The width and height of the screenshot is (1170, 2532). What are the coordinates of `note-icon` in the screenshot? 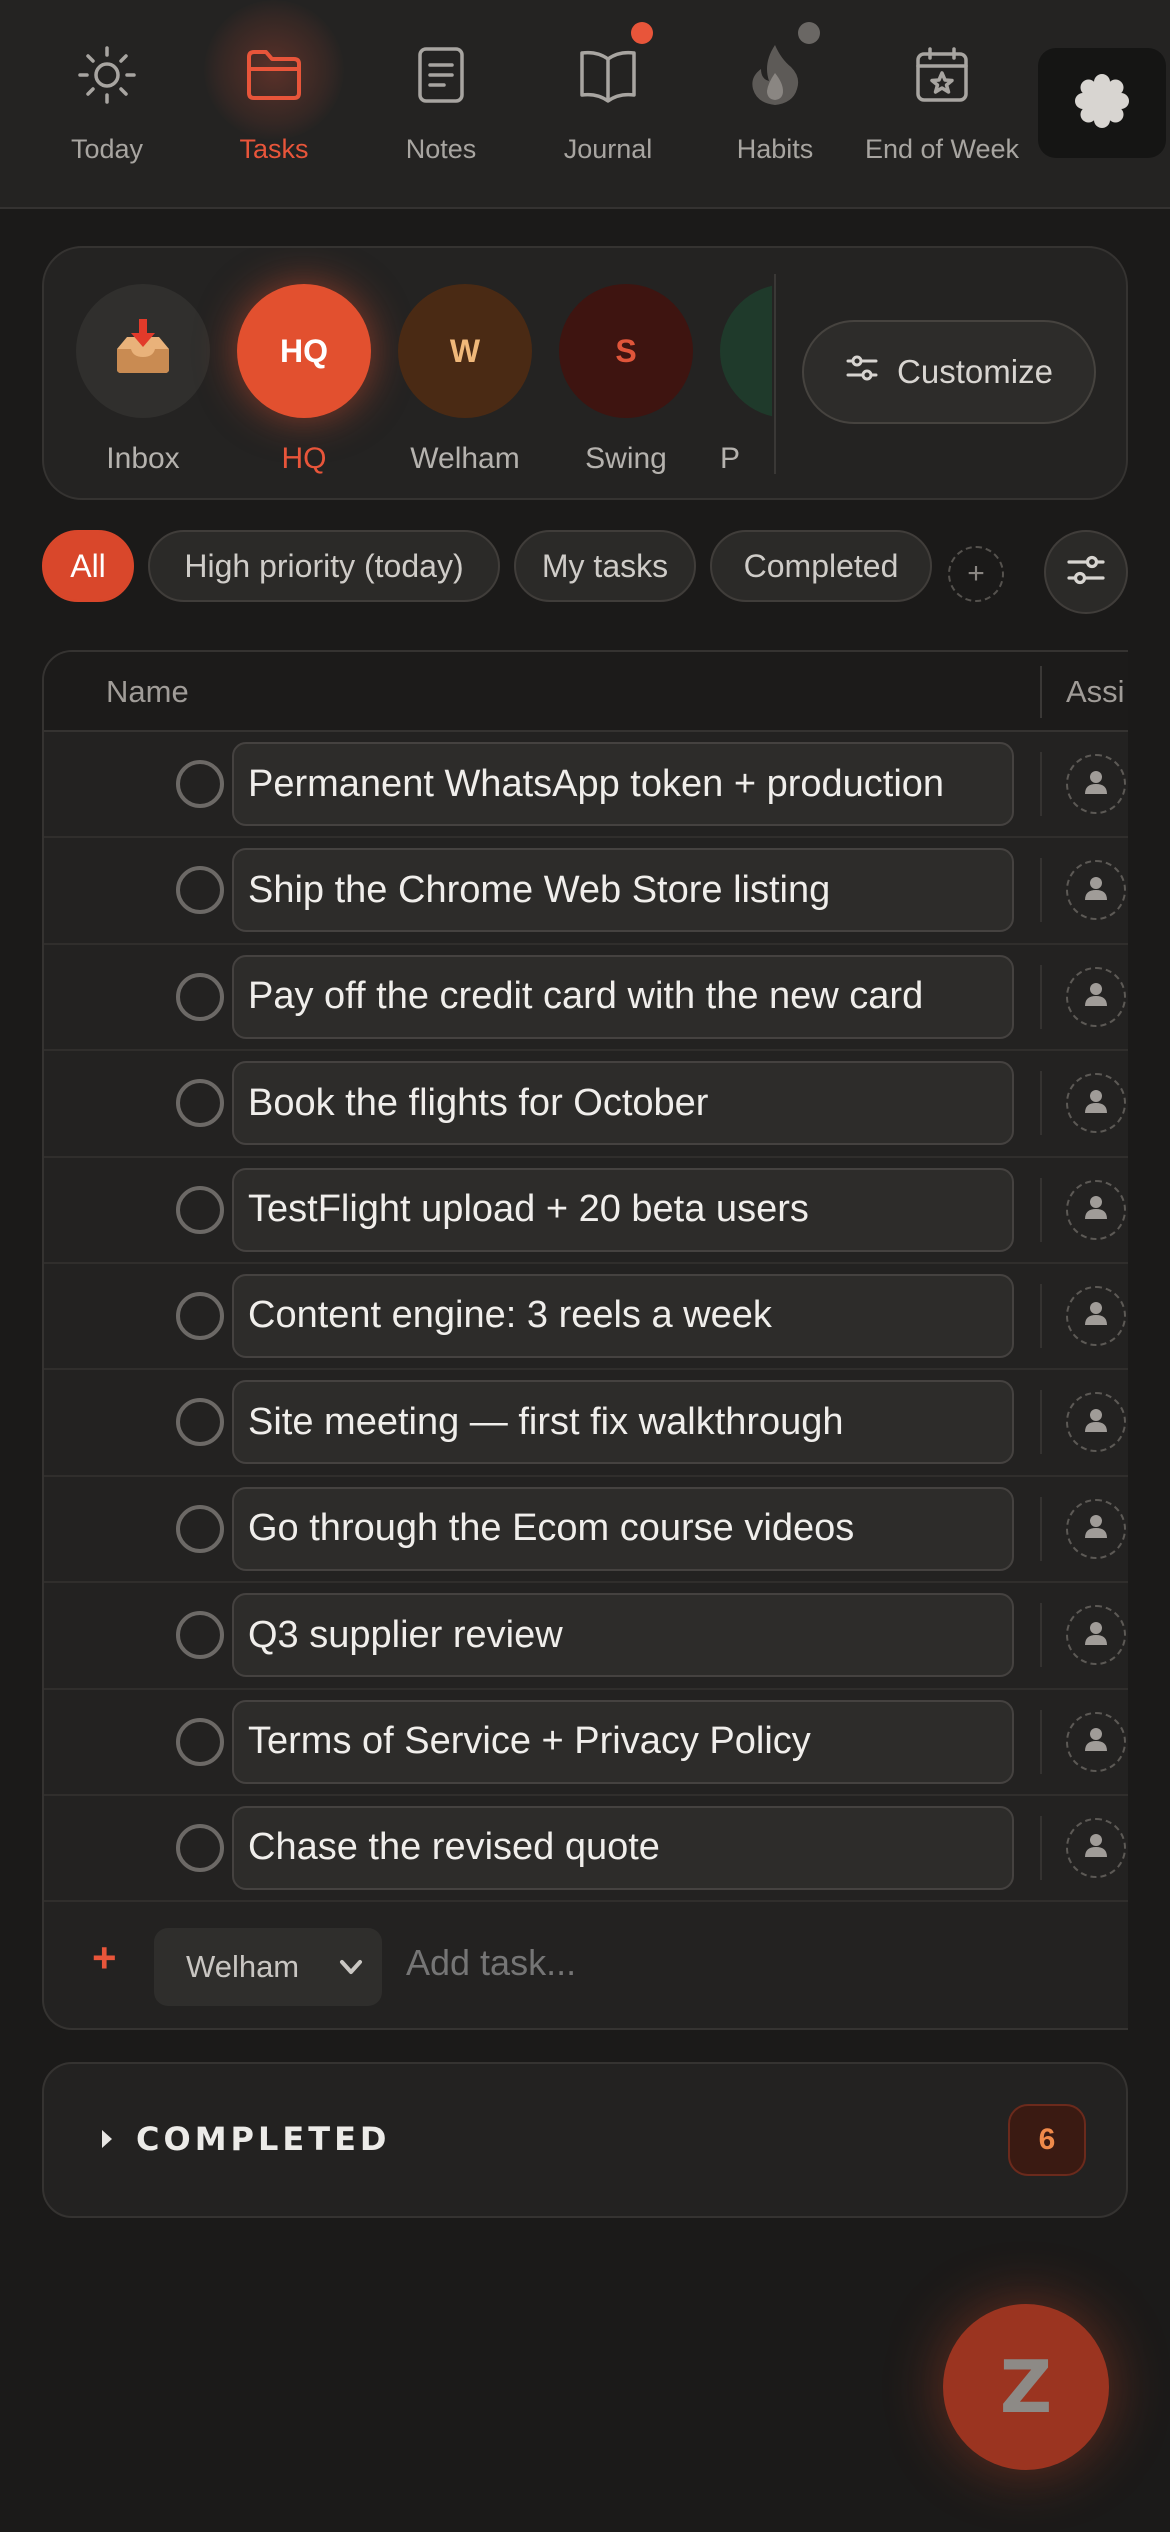 It's located at (441, 75).